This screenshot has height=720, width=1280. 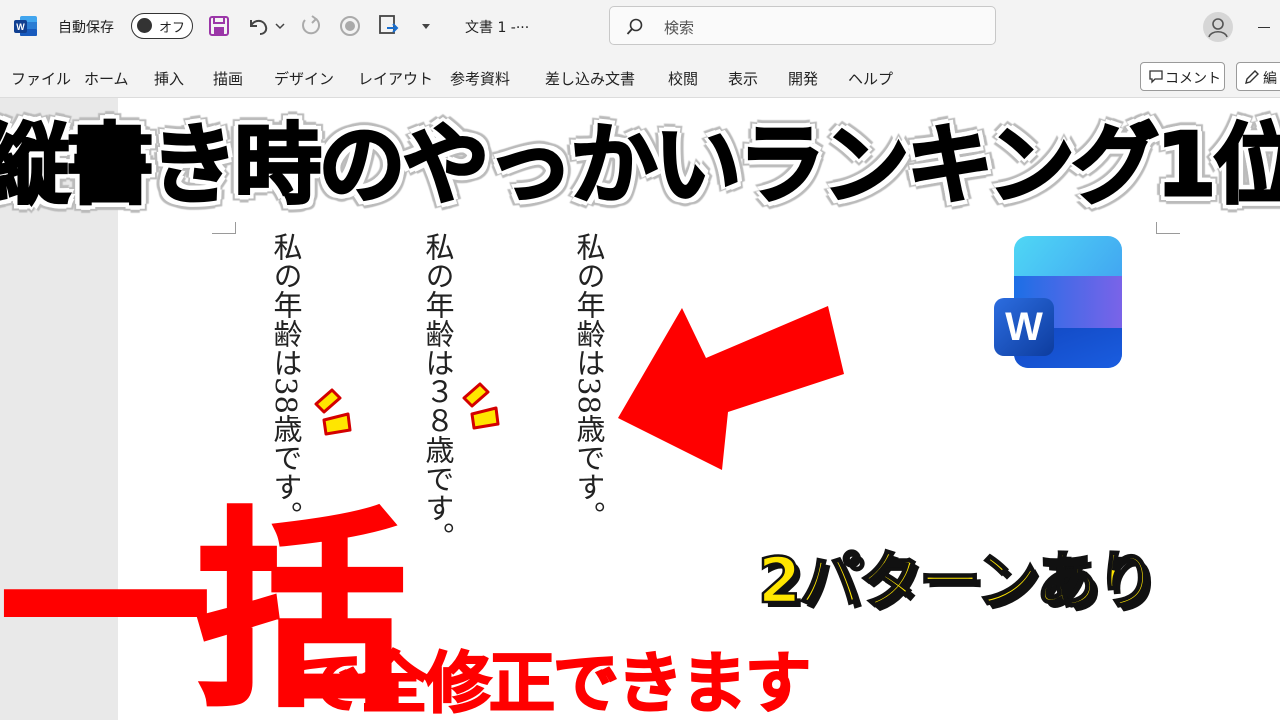 I want to click on minimize-button, so click(x=1264, y=27).